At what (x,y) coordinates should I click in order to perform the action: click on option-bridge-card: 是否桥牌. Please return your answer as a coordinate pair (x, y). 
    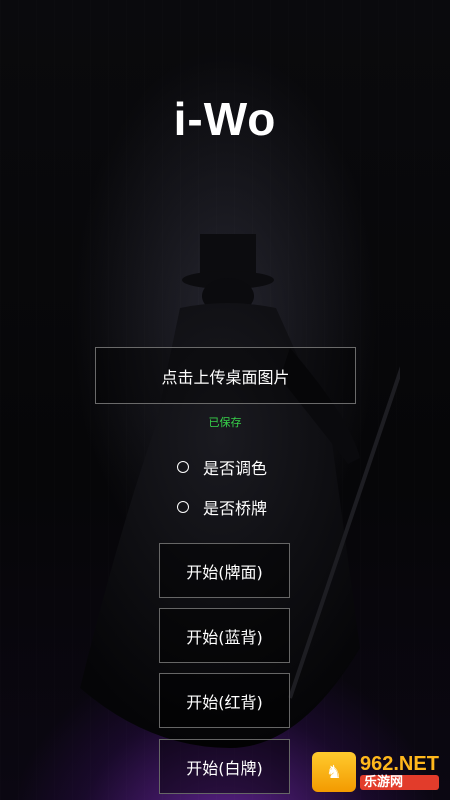
    Looking at the image, I should click on (222, 507).